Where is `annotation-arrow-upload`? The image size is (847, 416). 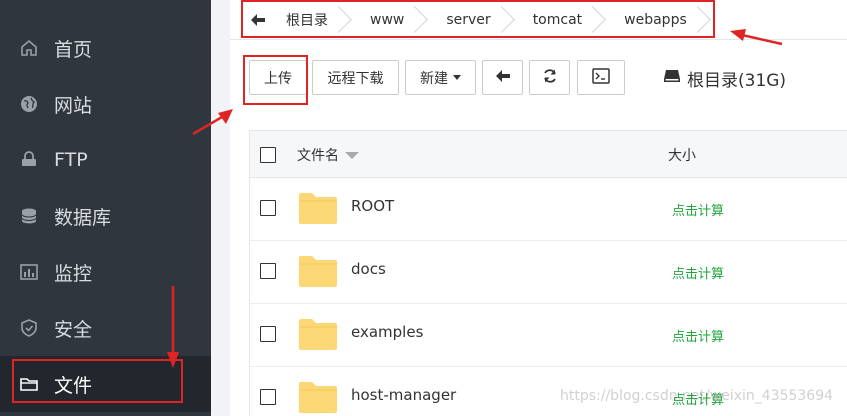 annotation-arrow-upload is located at coordinates (212, 122).